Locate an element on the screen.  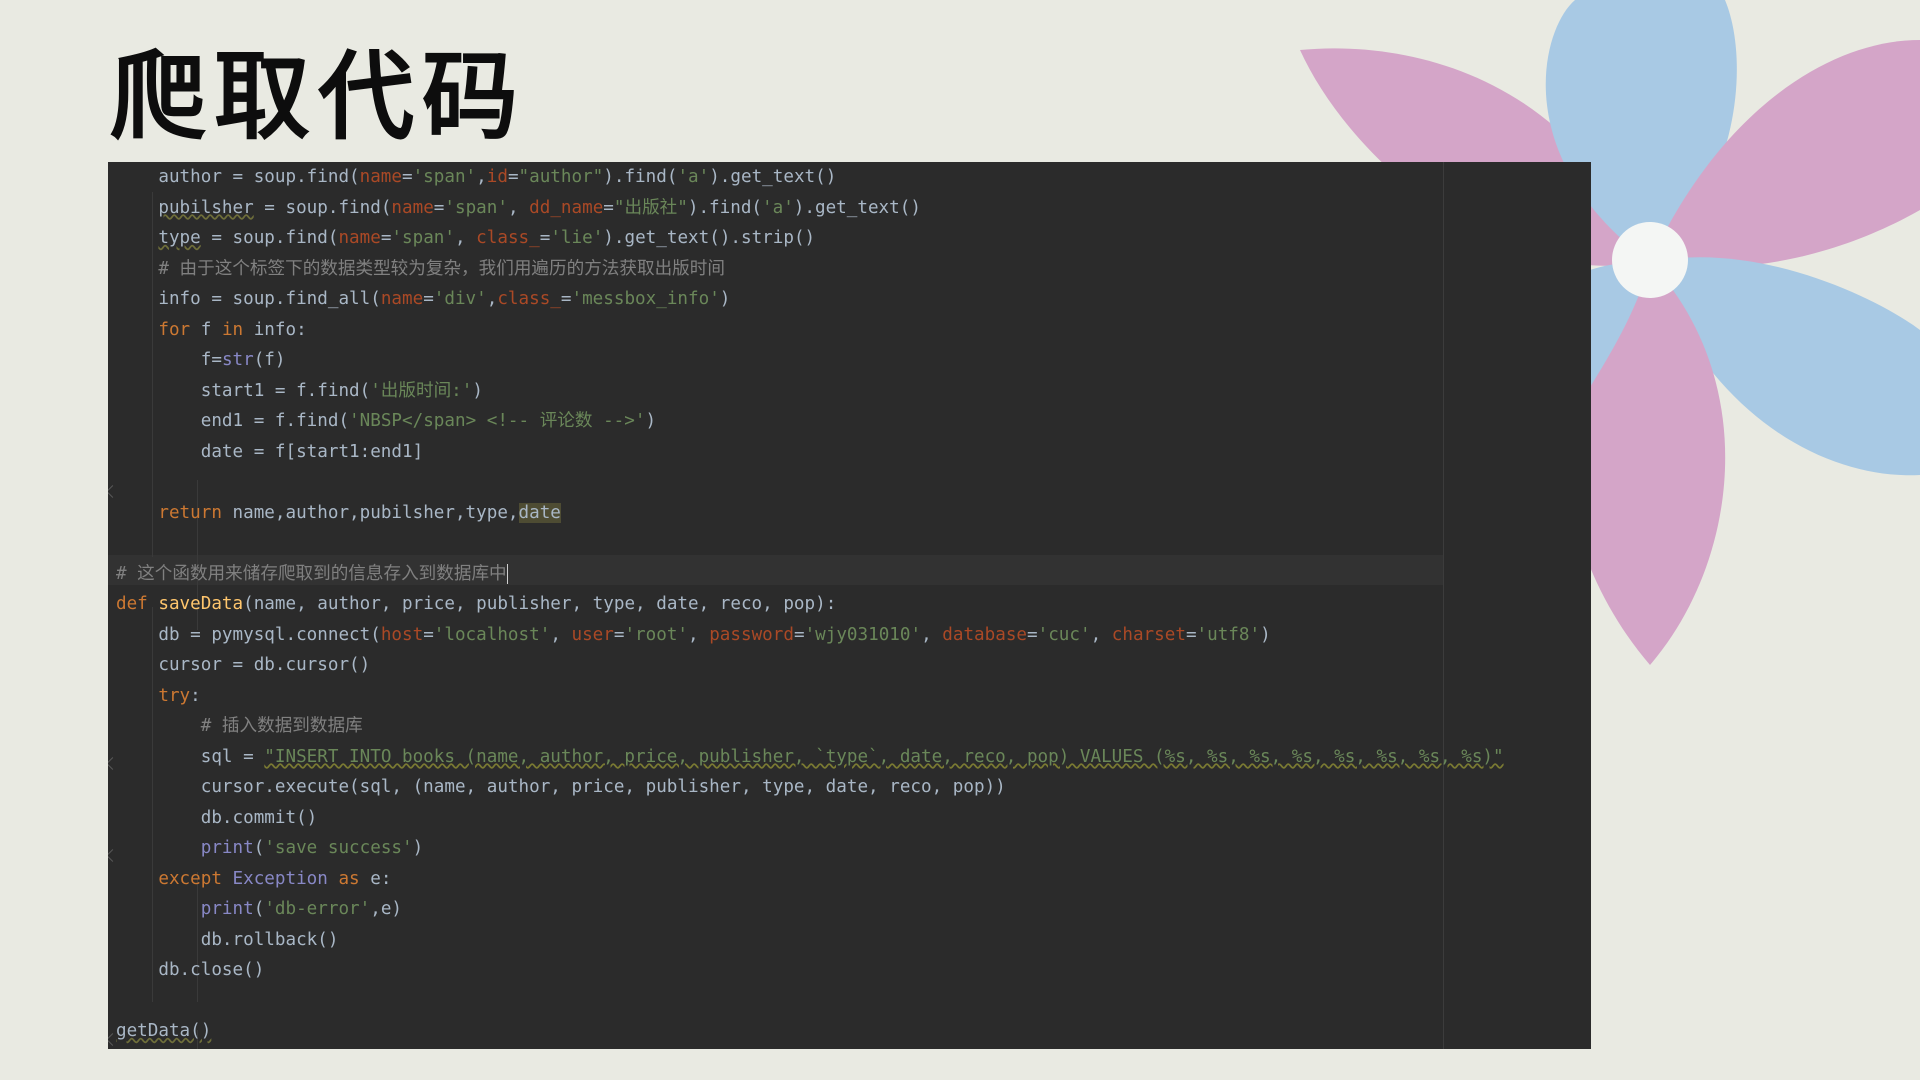
code-token: = soup.find( is located at coordinates (322, 207).